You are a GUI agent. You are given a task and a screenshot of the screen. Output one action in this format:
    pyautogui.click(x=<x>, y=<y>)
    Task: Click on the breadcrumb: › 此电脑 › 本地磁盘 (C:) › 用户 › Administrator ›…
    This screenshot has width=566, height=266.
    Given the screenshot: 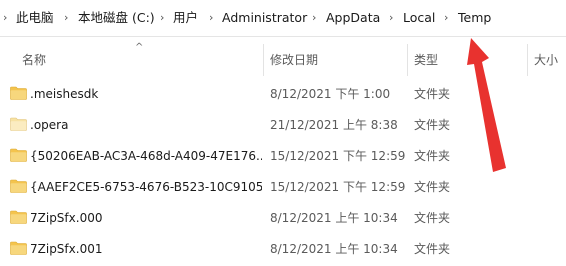 What is the action you would take?
    pyautogui.click(x=283, y=18)
    